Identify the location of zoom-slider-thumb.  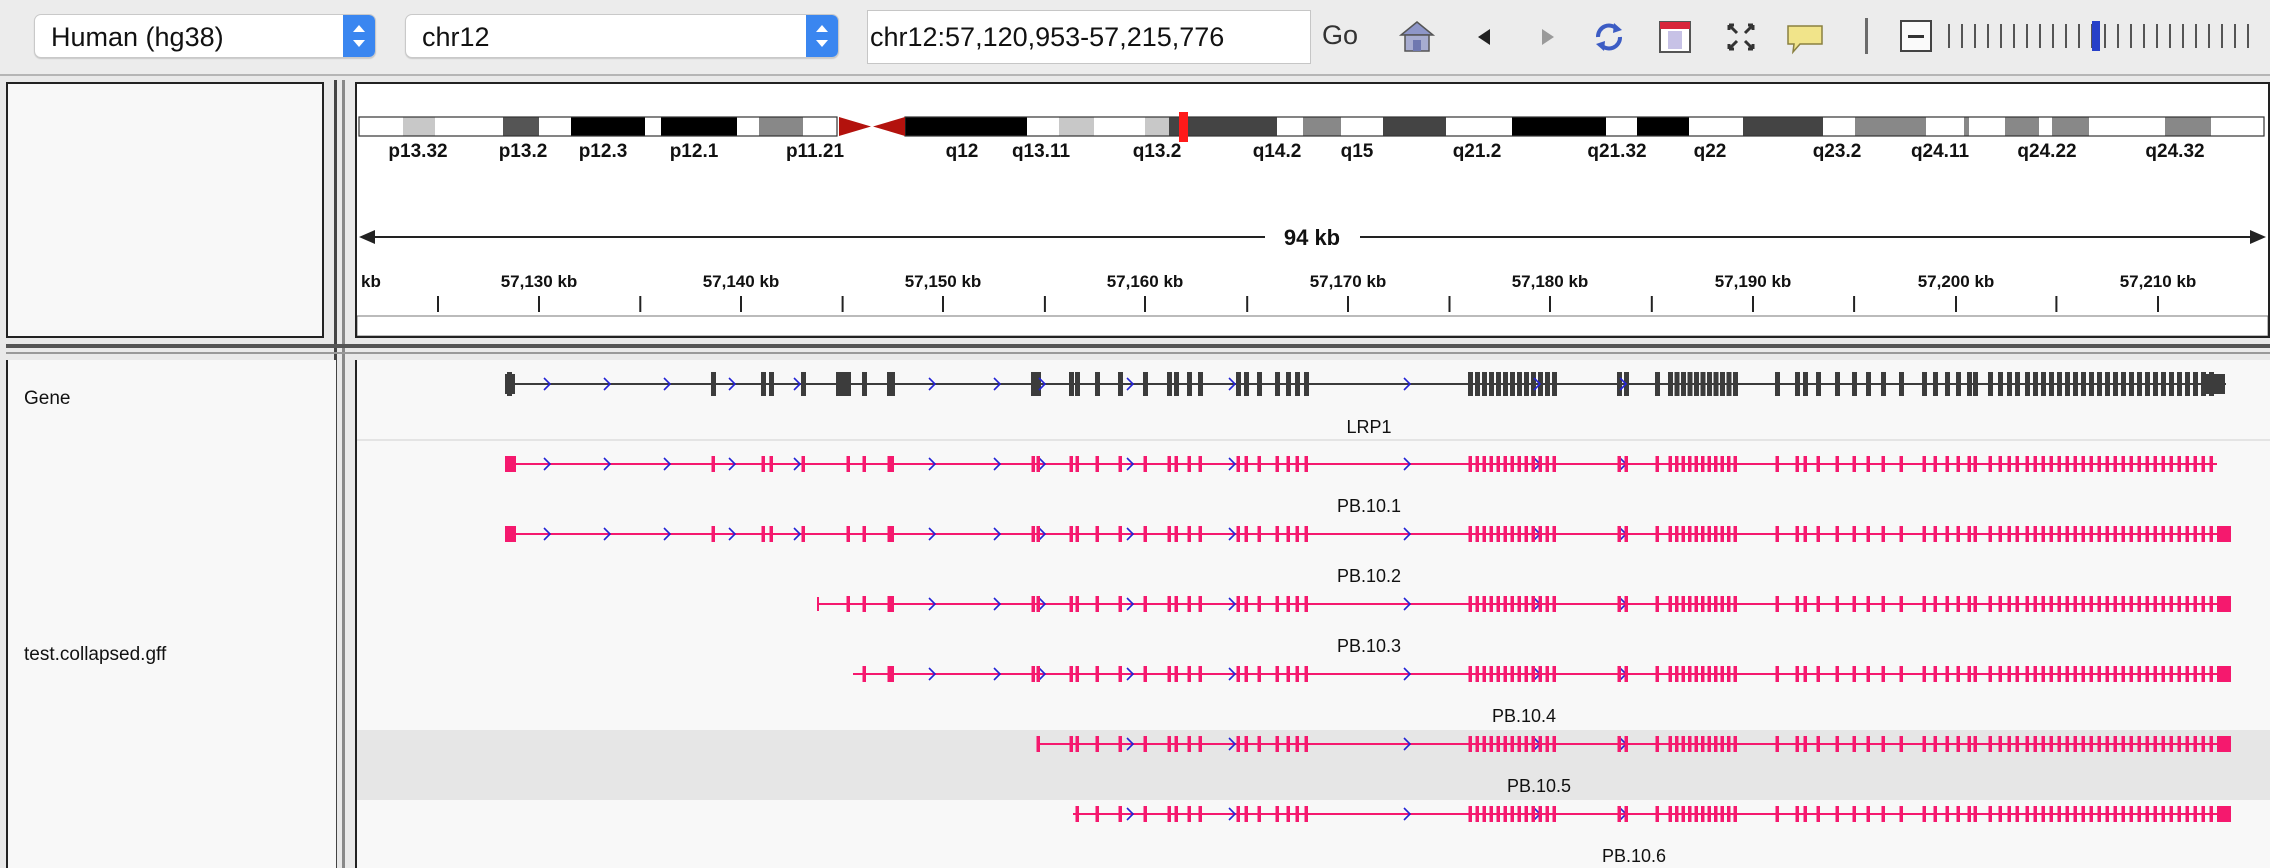
(2096, 36).